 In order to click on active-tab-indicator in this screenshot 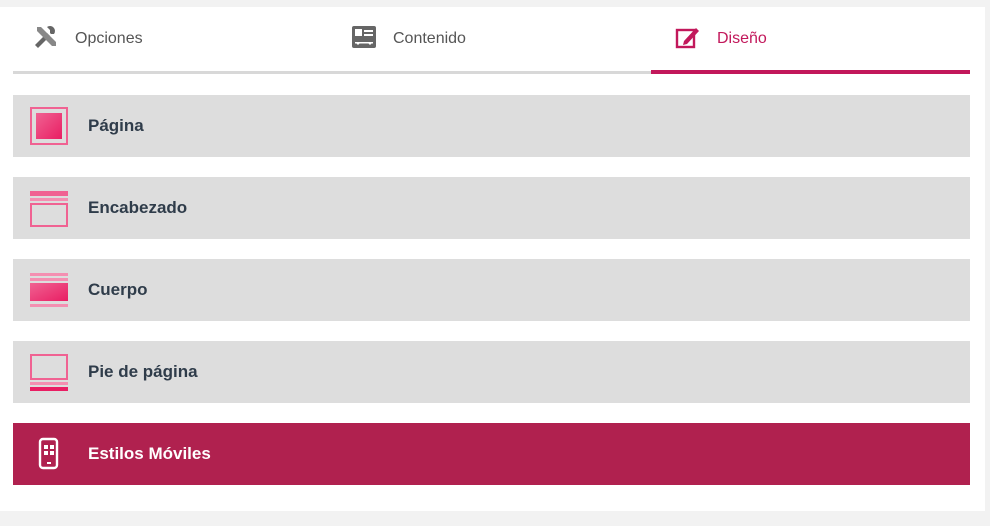, I will do `click(810, 72)`.